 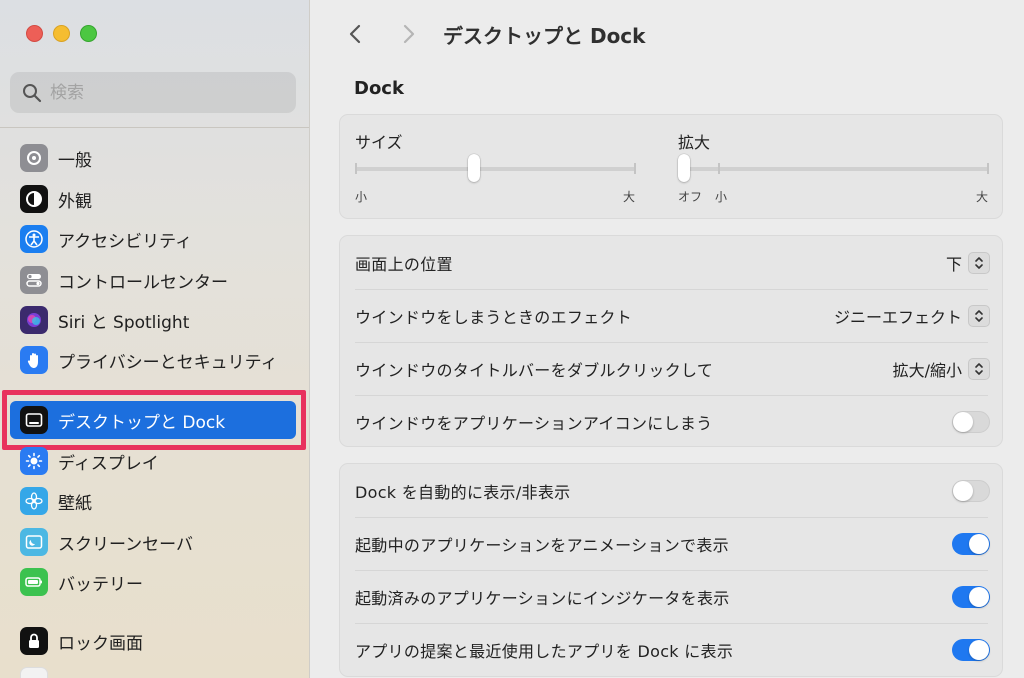 What do you see at coordinates (34, 672) in the screenshot?
I see `touch-id-icon` at bounding box center [34, 672].